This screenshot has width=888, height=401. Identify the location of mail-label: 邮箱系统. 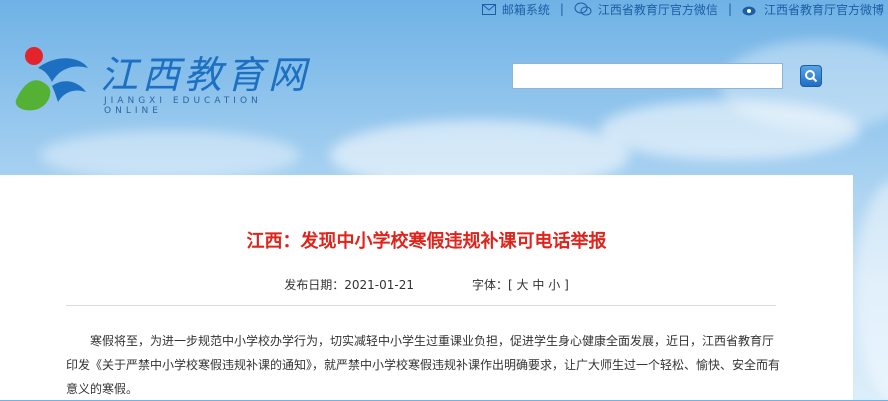
(525, 9).